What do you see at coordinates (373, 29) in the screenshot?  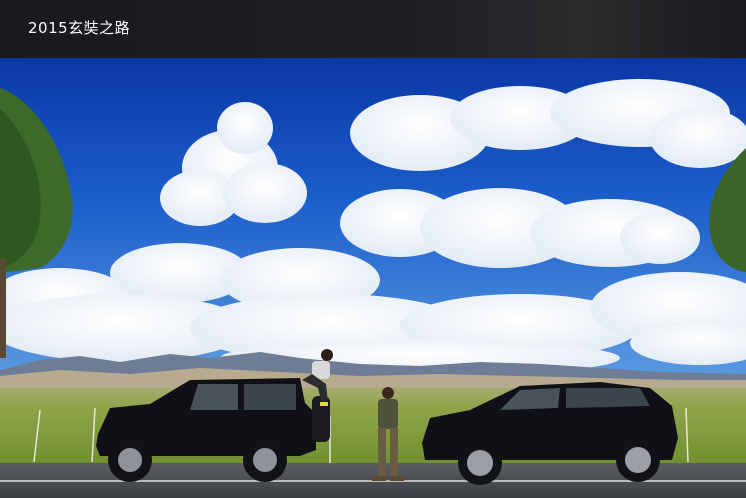 I see `title-bar: 2015玄奘之路` at bounding box center [373, 29].